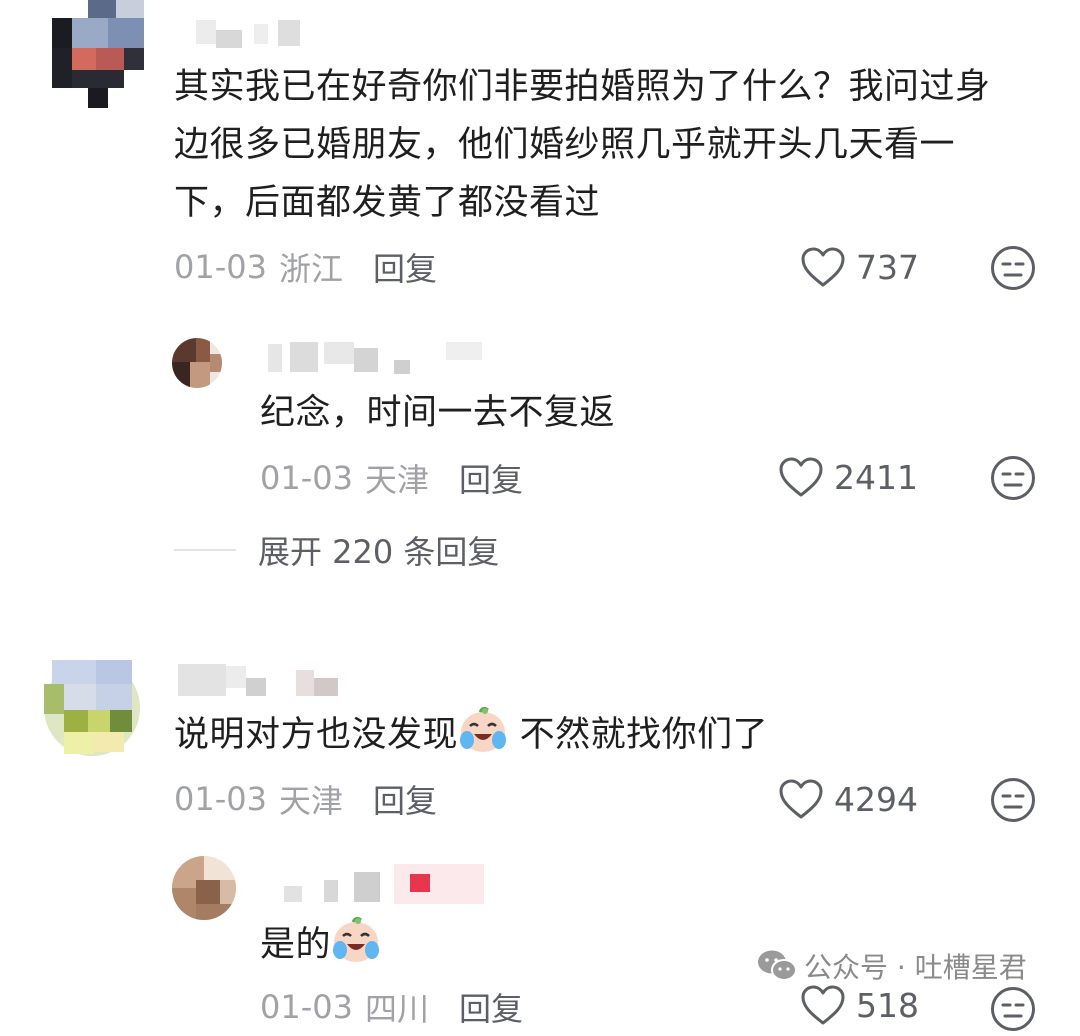 The image size is (1080, 1036). What do you see at coordinates (777, 965) in the screenshot?
I see `wechat-icon` at bounding box center [777, 965].